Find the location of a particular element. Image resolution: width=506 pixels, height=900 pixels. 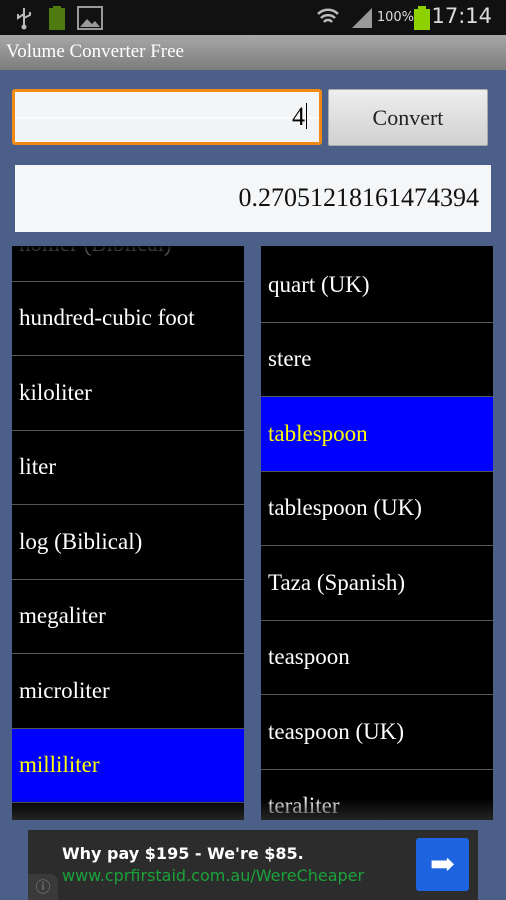

unit-option: teaspoon (UK) is located at coordinates (377, 732).